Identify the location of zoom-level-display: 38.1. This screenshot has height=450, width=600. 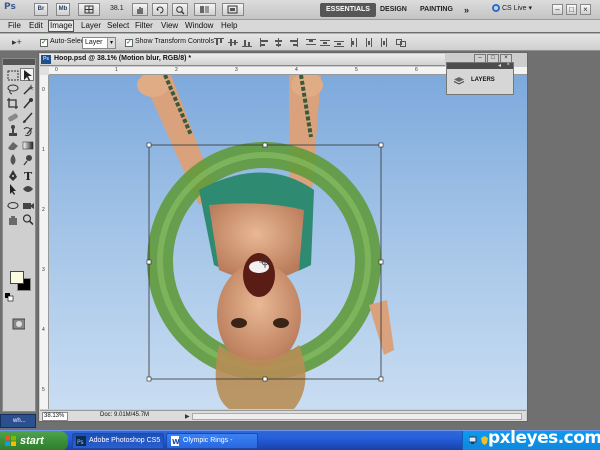
(117, 8).